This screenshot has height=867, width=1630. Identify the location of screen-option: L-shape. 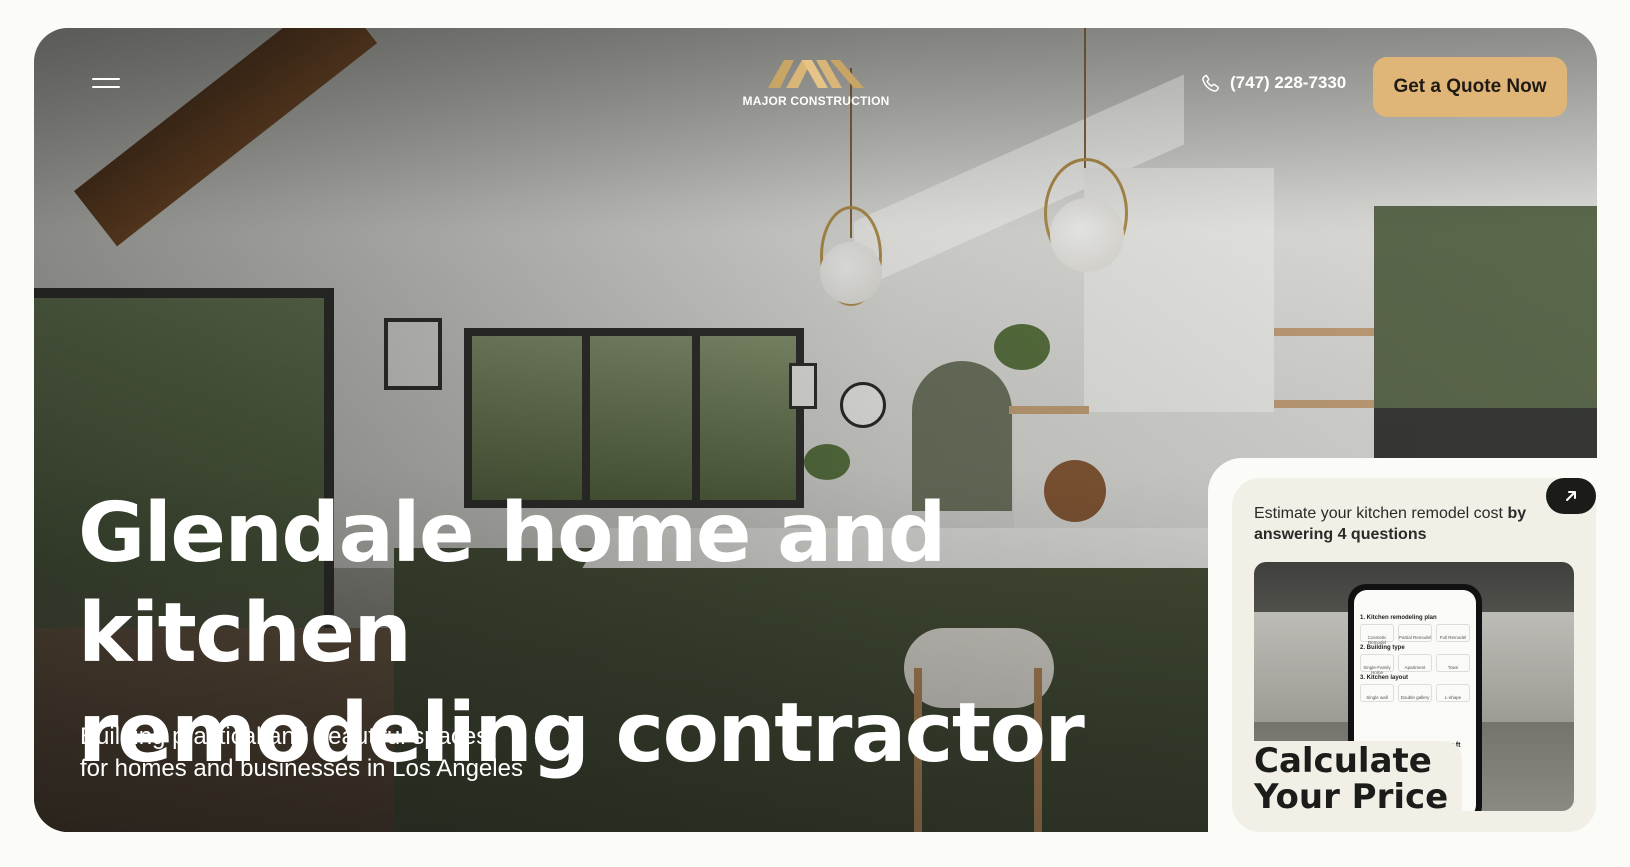
(1453, 693).